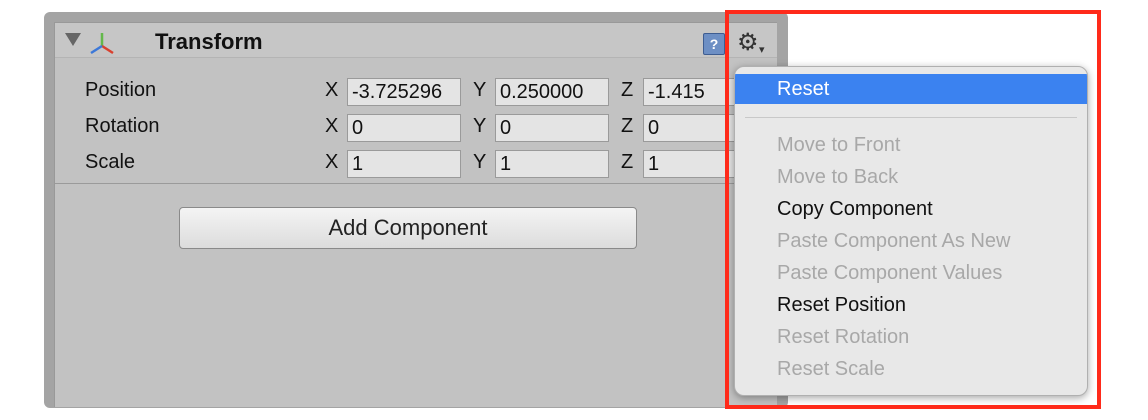  I want to click on menu-item-move-to-front: Move to Front, so click(911, 145).